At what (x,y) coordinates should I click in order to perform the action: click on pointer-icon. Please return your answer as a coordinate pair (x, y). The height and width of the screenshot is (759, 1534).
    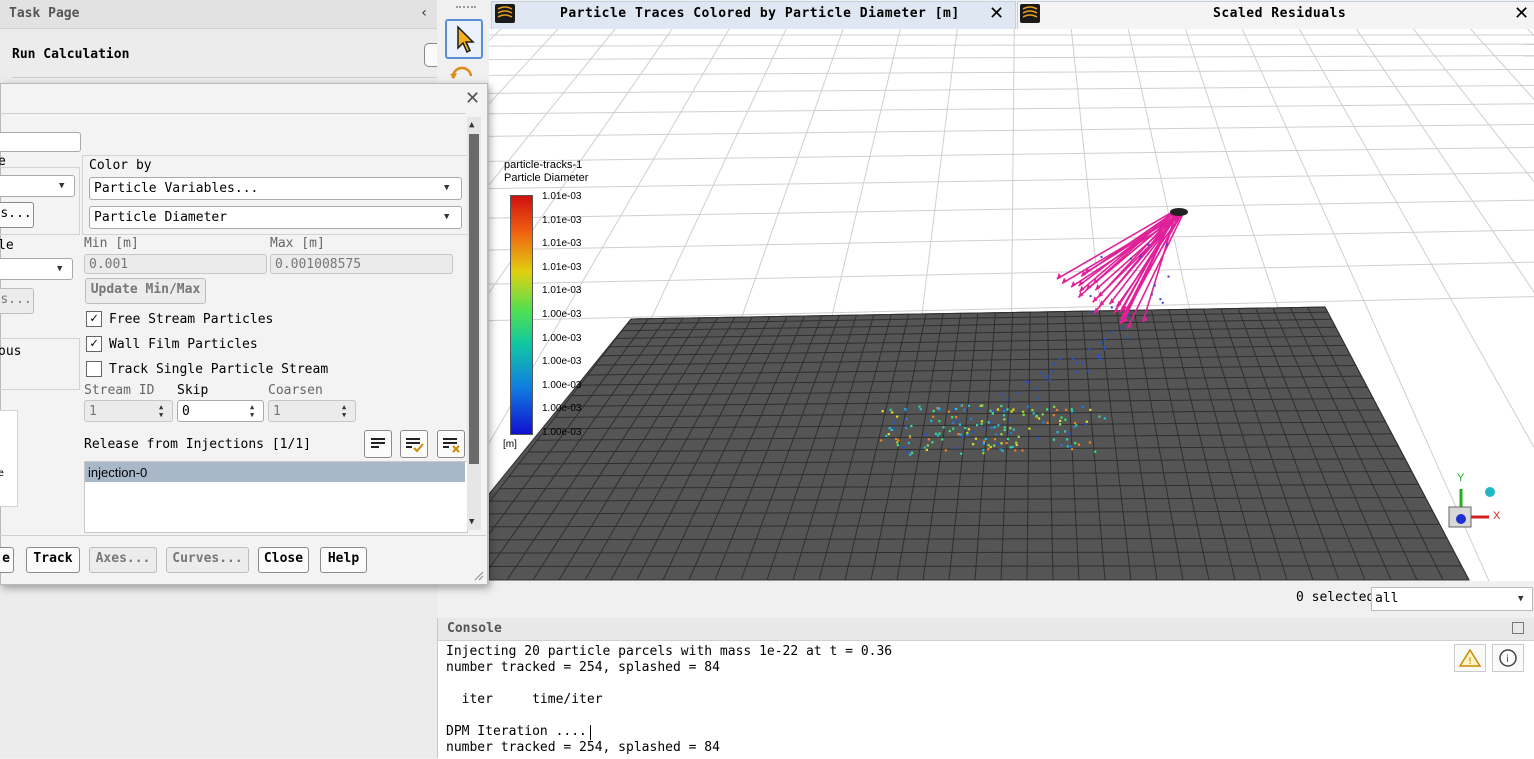
    Looking at the image, I should click on (464, 39).